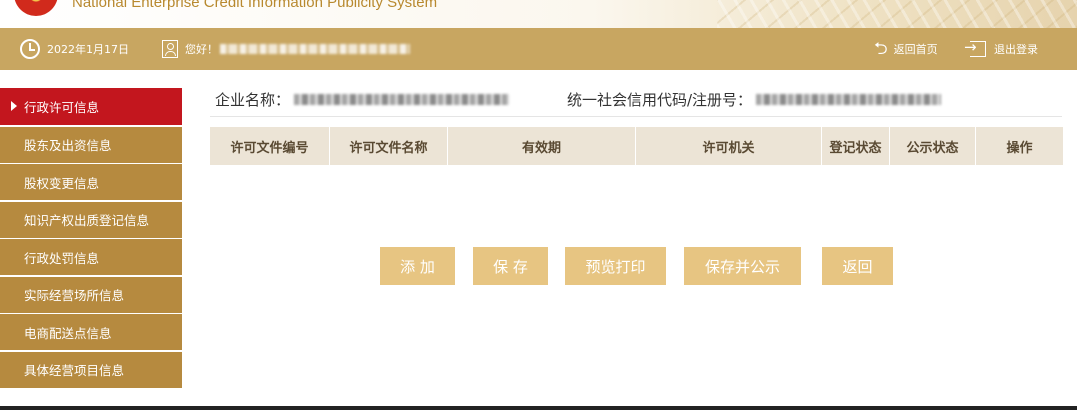 Image resolution: width=1077 pixels, height=410 pixels. Describe the element at coordinates (538, 408) in the screenshot. I see `bottom-border` at that location.